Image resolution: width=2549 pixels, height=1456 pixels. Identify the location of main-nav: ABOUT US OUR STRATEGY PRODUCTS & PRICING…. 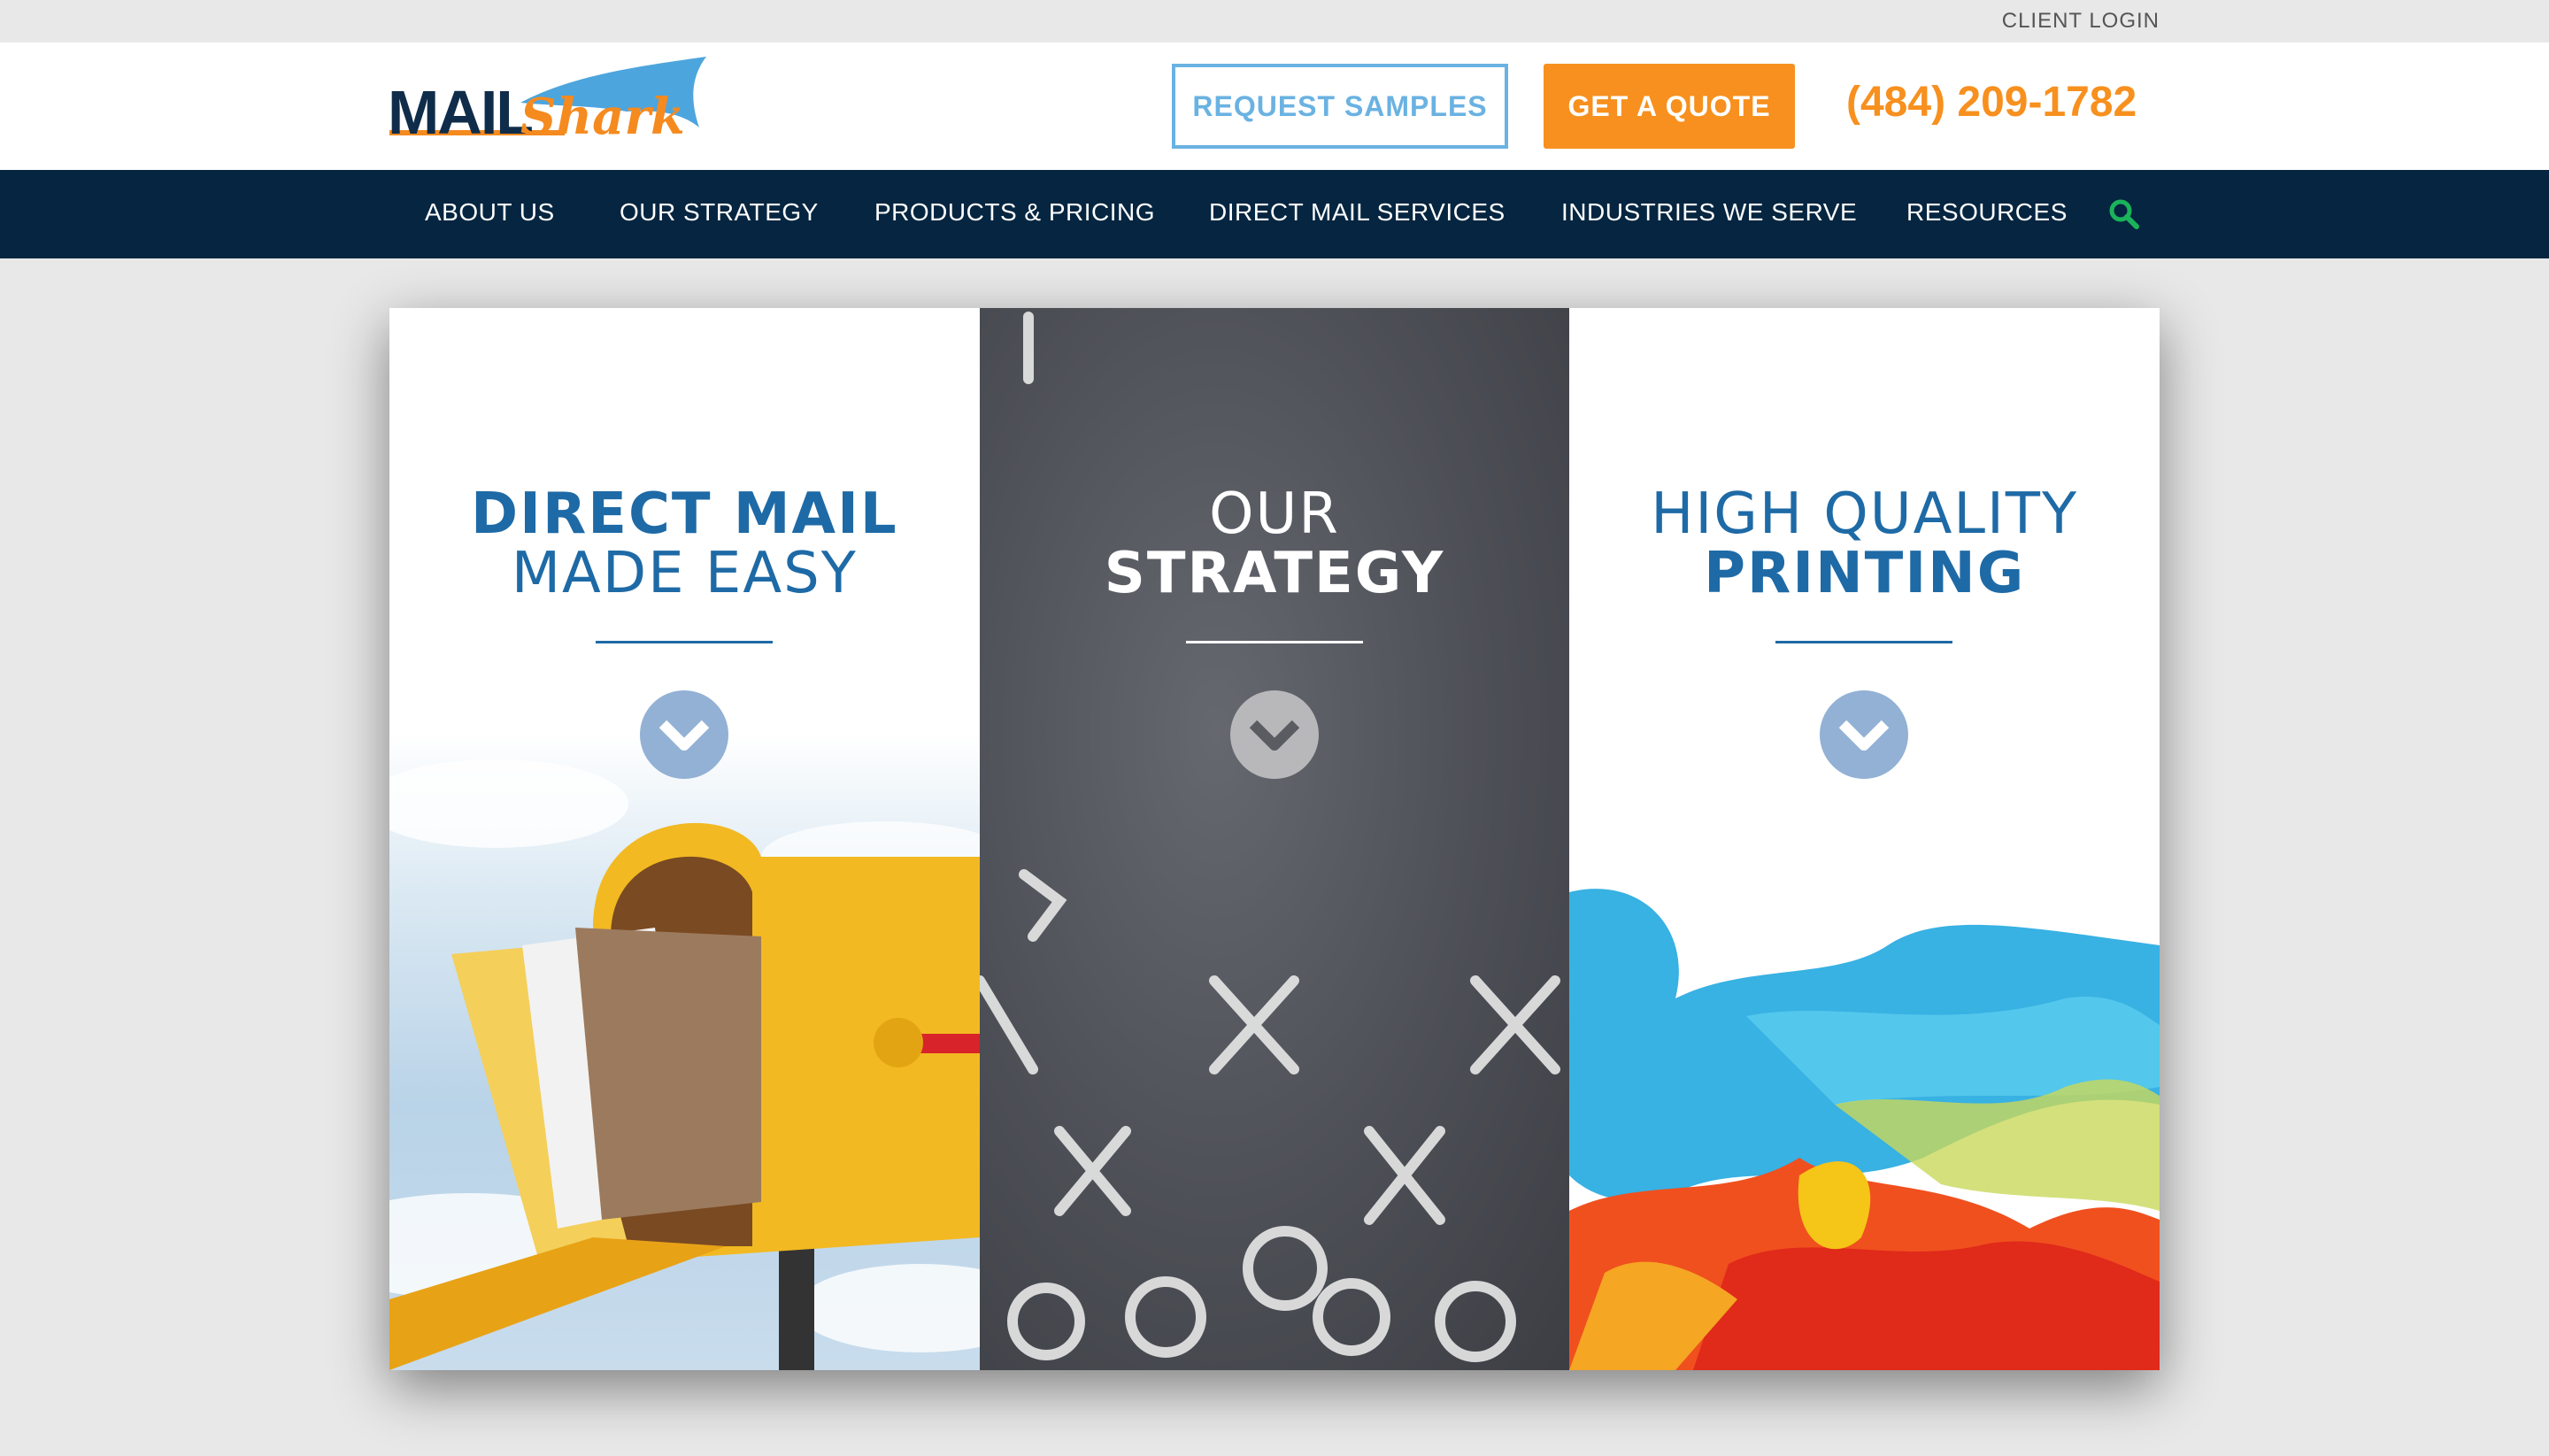
(1275, 214).